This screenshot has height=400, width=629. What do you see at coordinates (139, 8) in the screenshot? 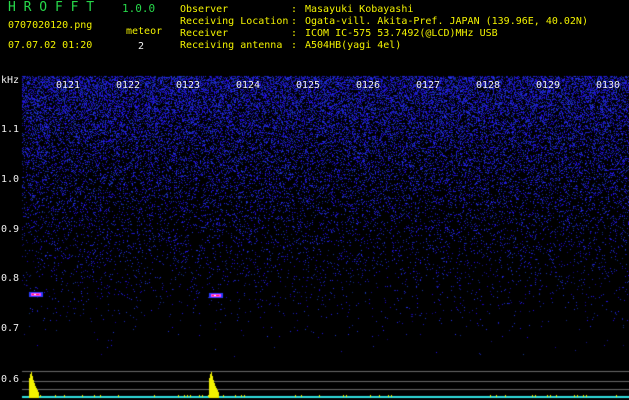
I see `app-version: 1.0.0` at bounding box center [139, 8].